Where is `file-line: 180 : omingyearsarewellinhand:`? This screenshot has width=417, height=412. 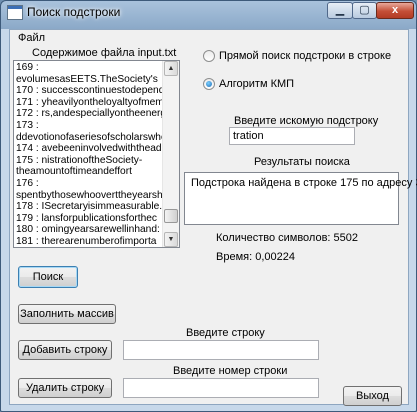 file-line: 180 : omingyearsarewellinhand: is located at coordinates (88, 230).